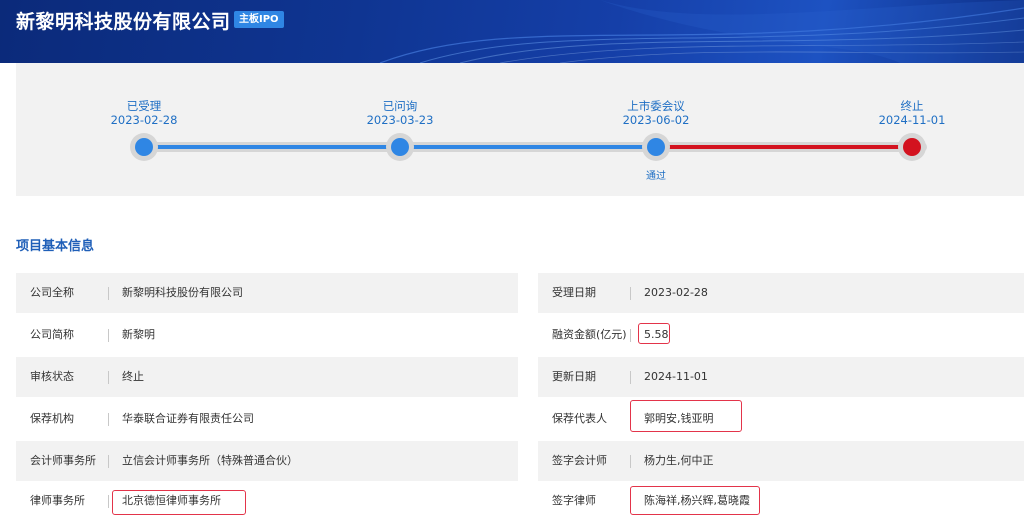 The image size is (1024, 519). Describe the element at coordinates (400, 120) in the screenshot. I see `step-date: 2023-03-23` at that location.